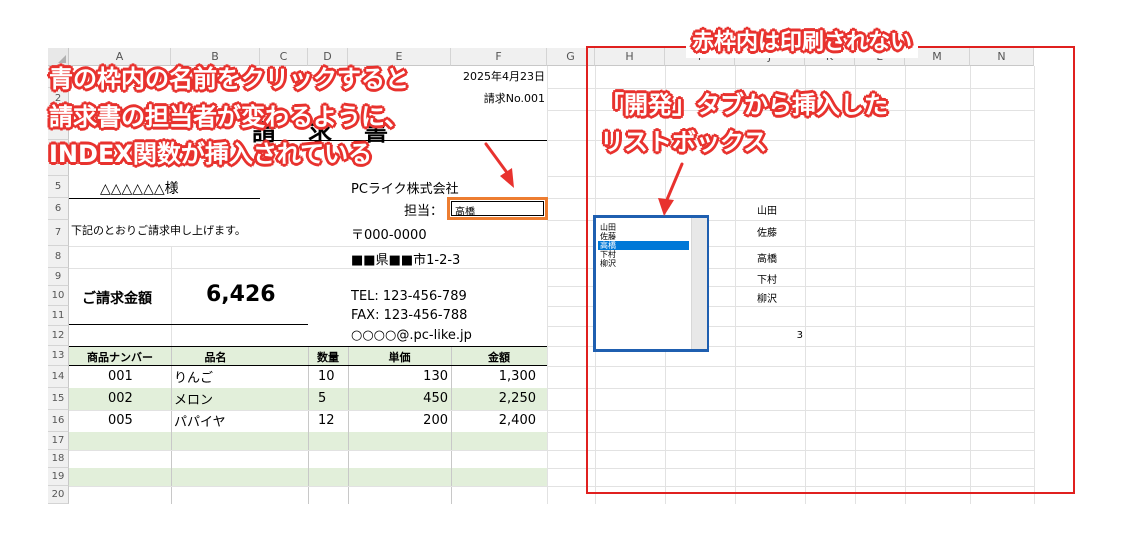 The height and width of the screenshot is (548, 1143). Describe the element at coordinates (58, 421) in the screenshot. I see `row-header-16: 16` at that location.